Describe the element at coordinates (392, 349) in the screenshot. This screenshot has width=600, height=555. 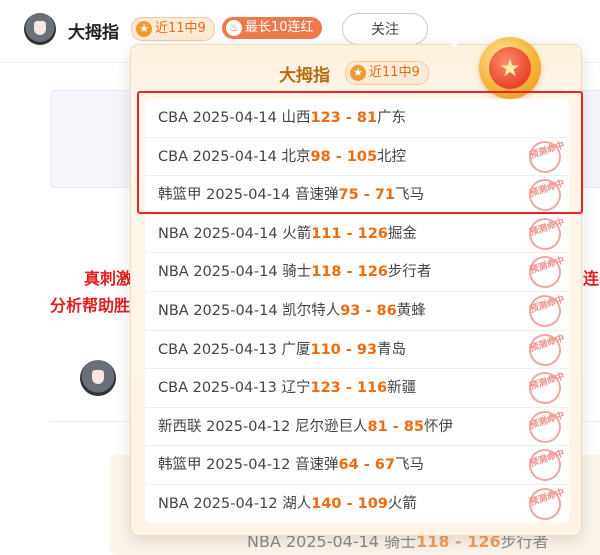
I see `match-away-team: 青岛` at that location.